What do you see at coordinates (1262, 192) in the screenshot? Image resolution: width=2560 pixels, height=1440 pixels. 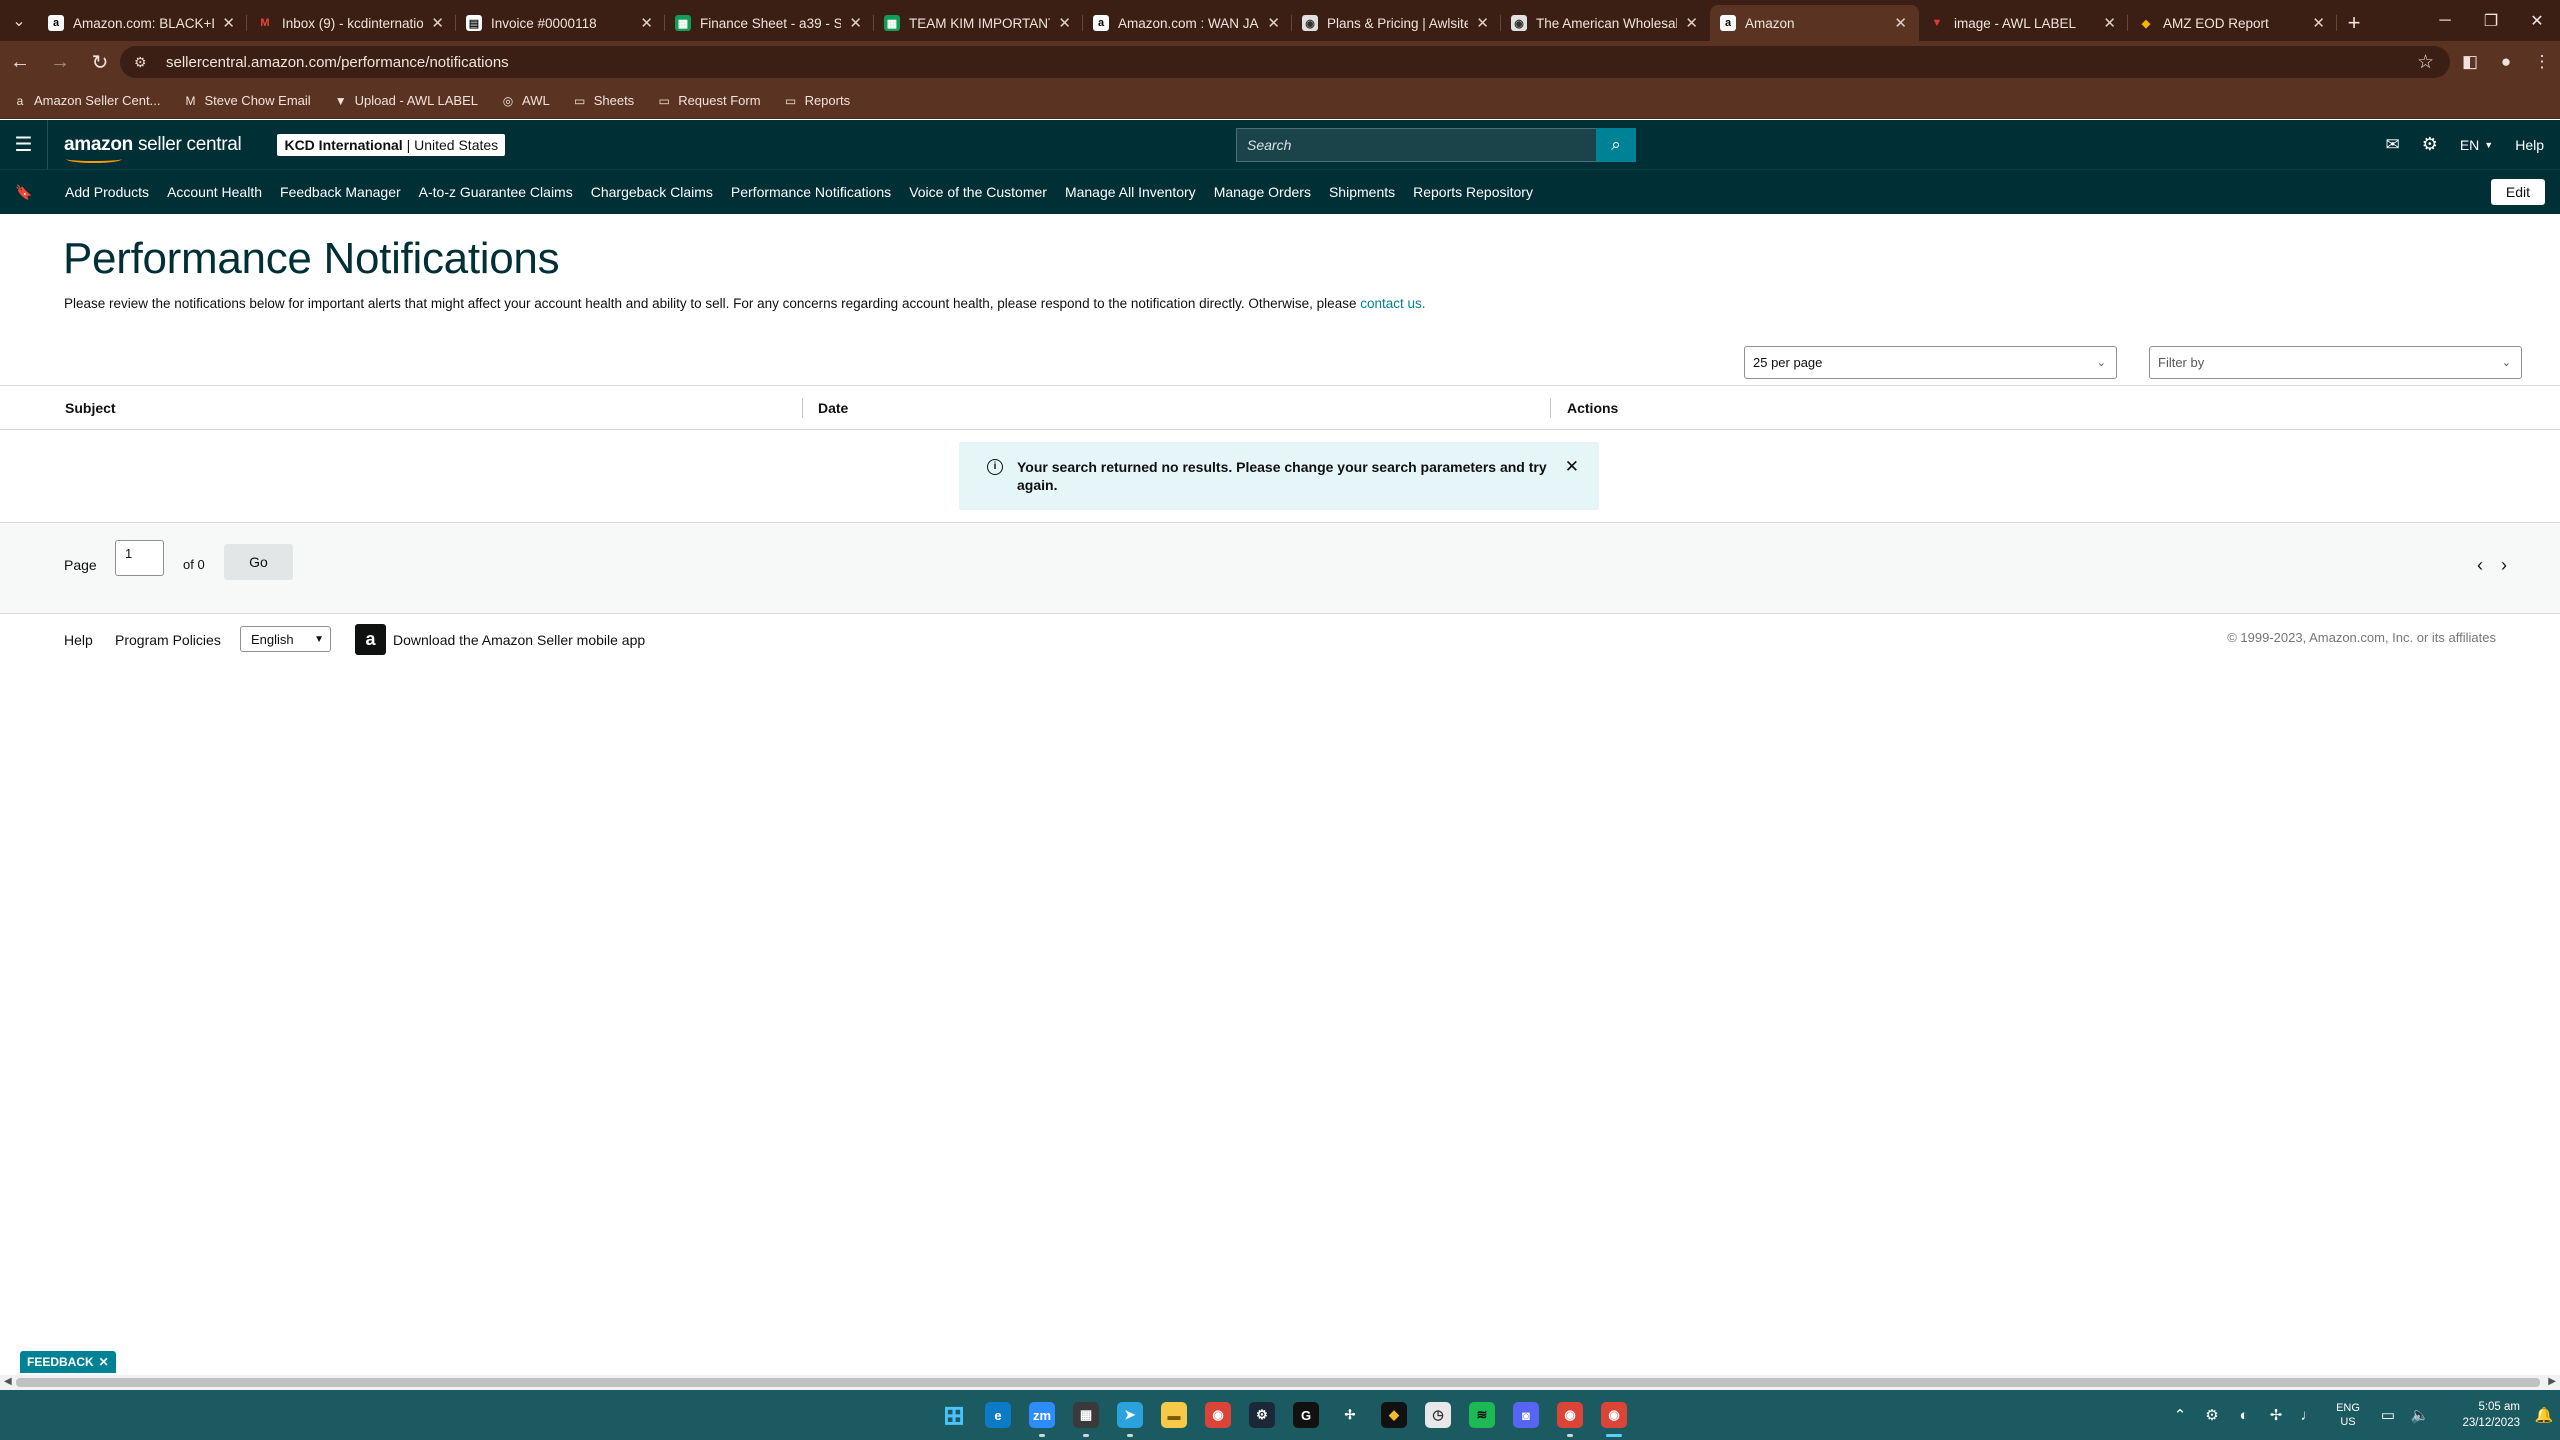 I see `nav-link-manage-orders: Manage Orders` at bounding box center [1262, 192].